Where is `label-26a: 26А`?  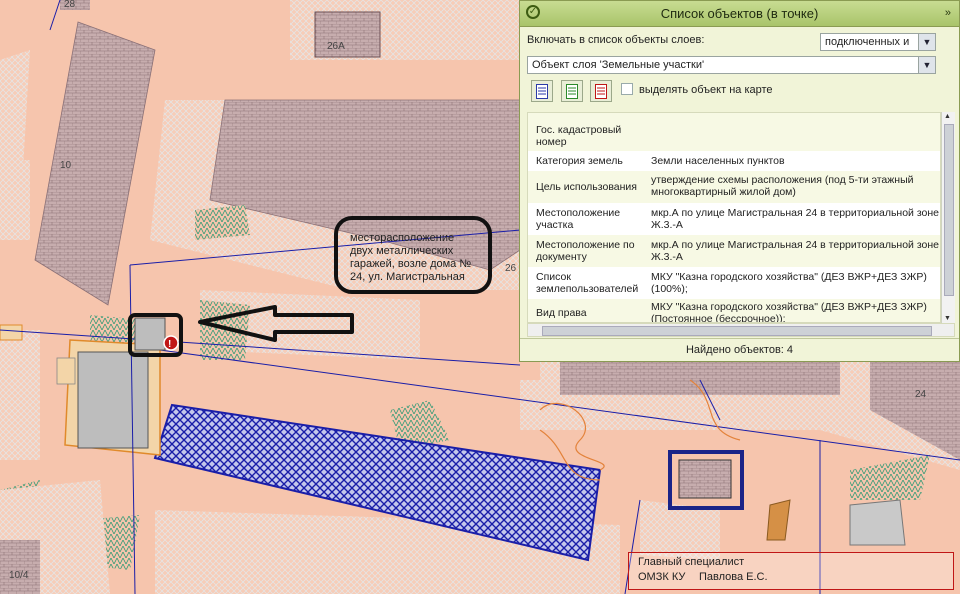 label-26a: 26А is located at coordinates (336, 46).